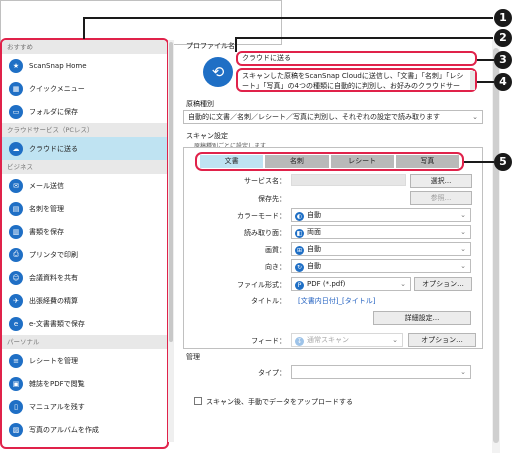 This screenshot has height=464, width=522. I want to click on sidebar-item-business-card: ▤ 名刺を管理, so click(84, 208).